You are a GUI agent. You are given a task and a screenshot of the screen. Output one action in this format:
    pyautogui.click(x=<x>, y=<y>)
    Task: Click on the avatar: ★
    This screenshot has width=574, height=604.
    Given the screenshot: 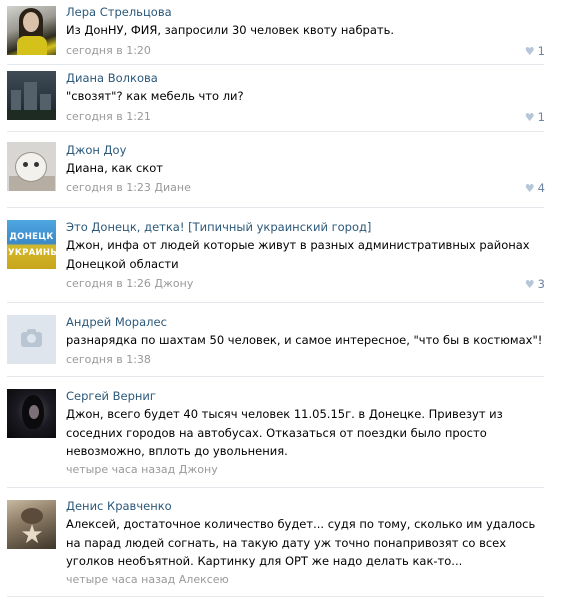 What is the action you would take?
    pyautogui.click(x=31, y=524)
    